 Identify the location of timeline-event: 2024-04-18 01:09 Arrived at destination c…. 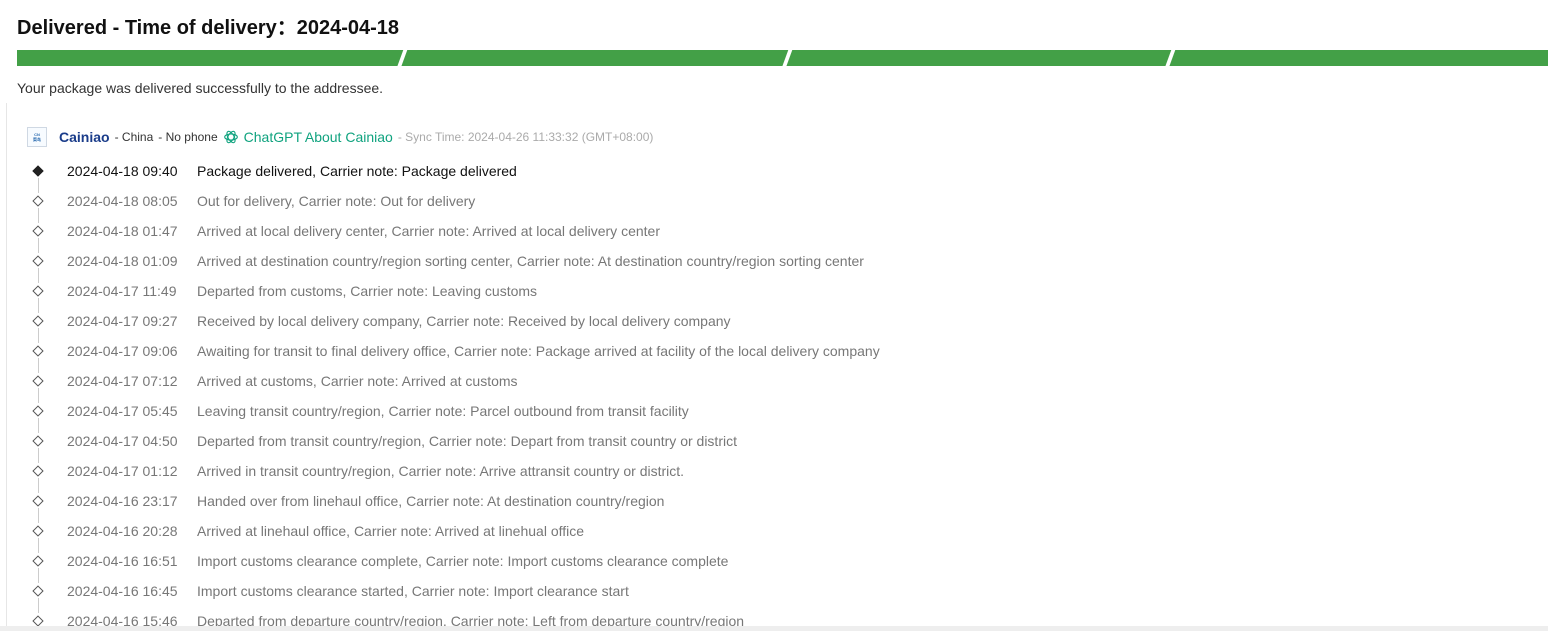
(774, 264).